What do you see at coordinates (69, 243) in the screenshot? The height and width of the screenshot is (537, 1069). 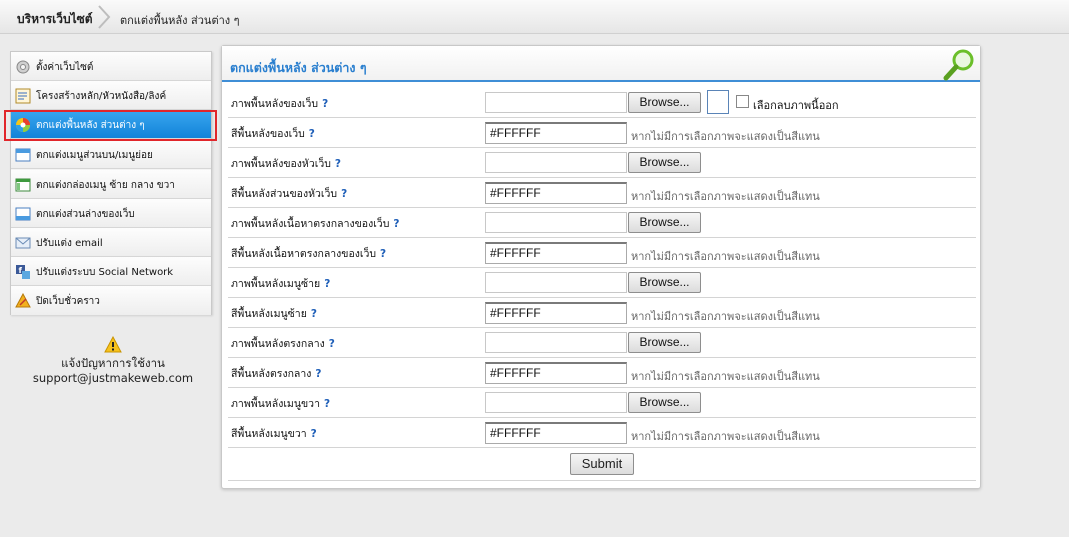 I see `sidebar-item-label: ปรับแต่ง email` at bounding box center [69, 243].